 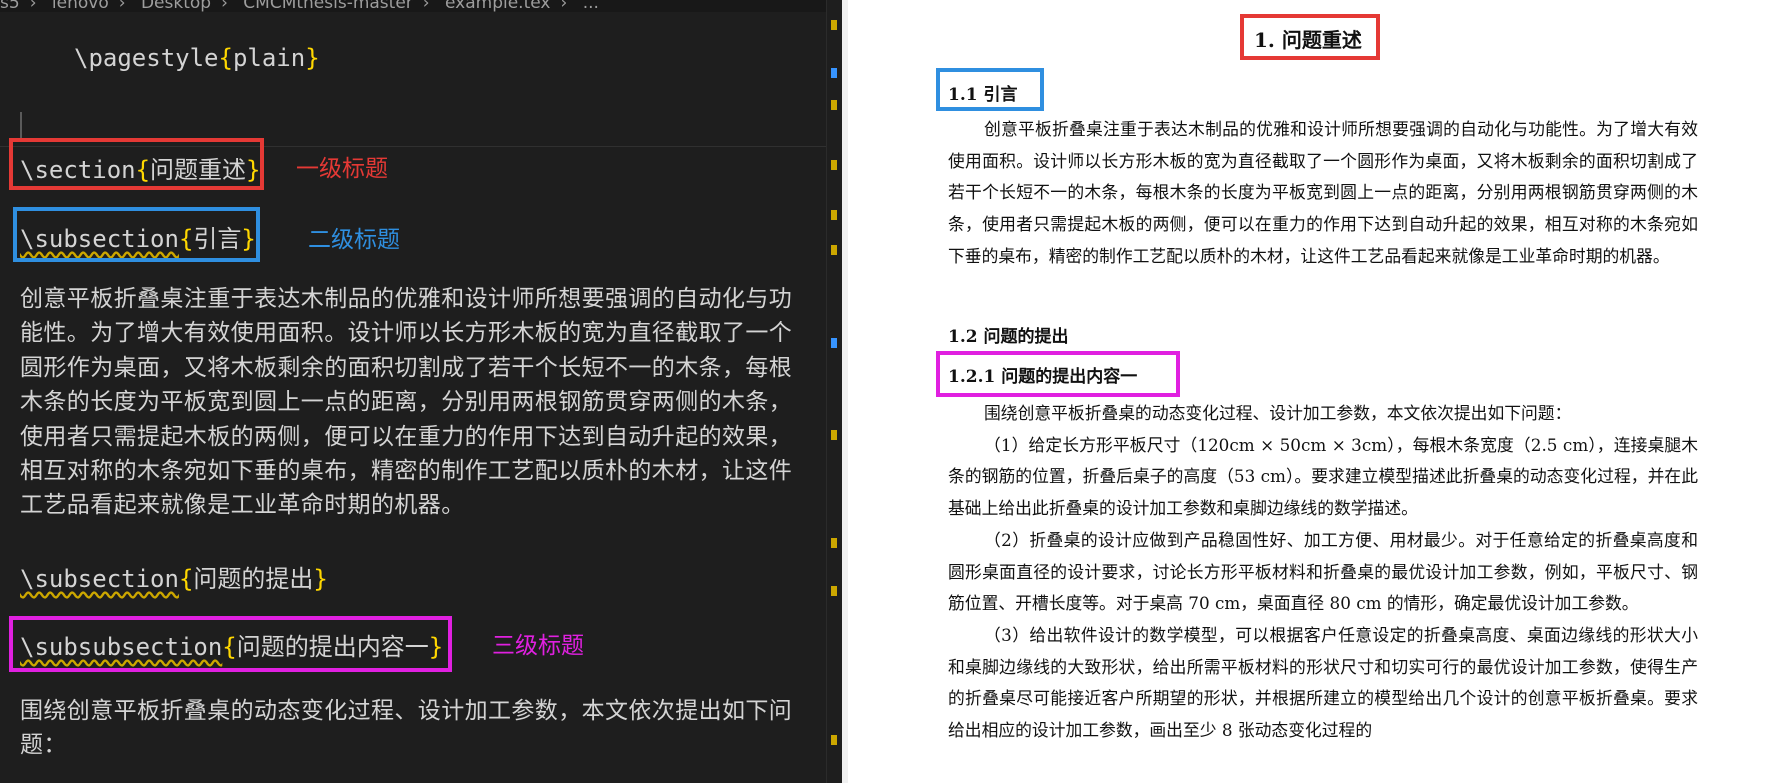 I want to click on code-line-pagestyle: \pagestyle{plain}, so click(x=197, y=58).